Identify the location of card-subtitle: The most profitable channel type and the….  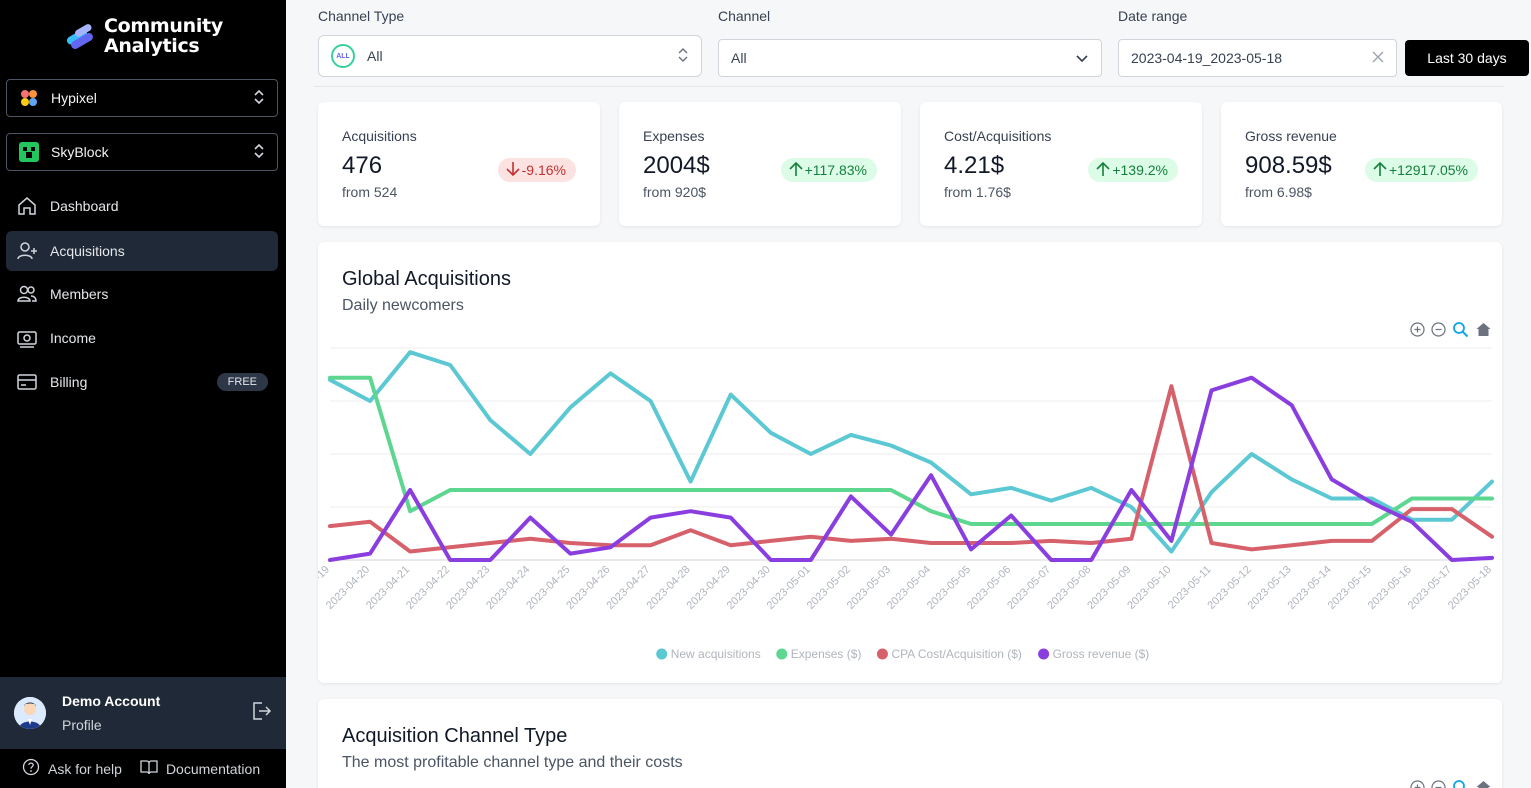
(512, 762).